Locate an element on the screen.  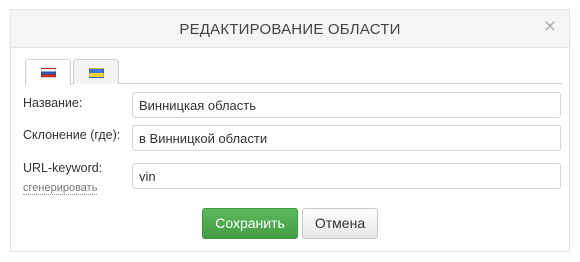
language-tabs is located at coordinates (293, 71).